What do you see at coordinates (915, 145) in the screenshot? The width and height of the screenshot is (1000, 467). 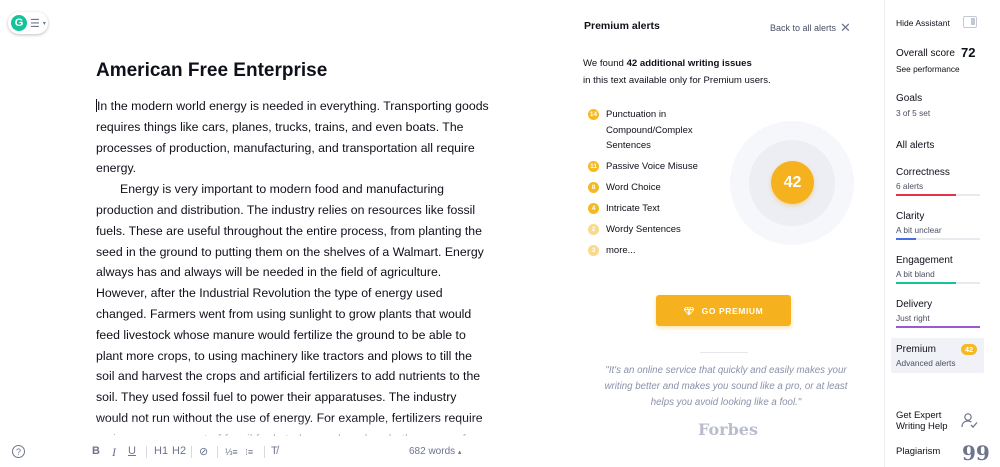 I see `all-alerts-link: All alerts` at bounding box center [915, 145].